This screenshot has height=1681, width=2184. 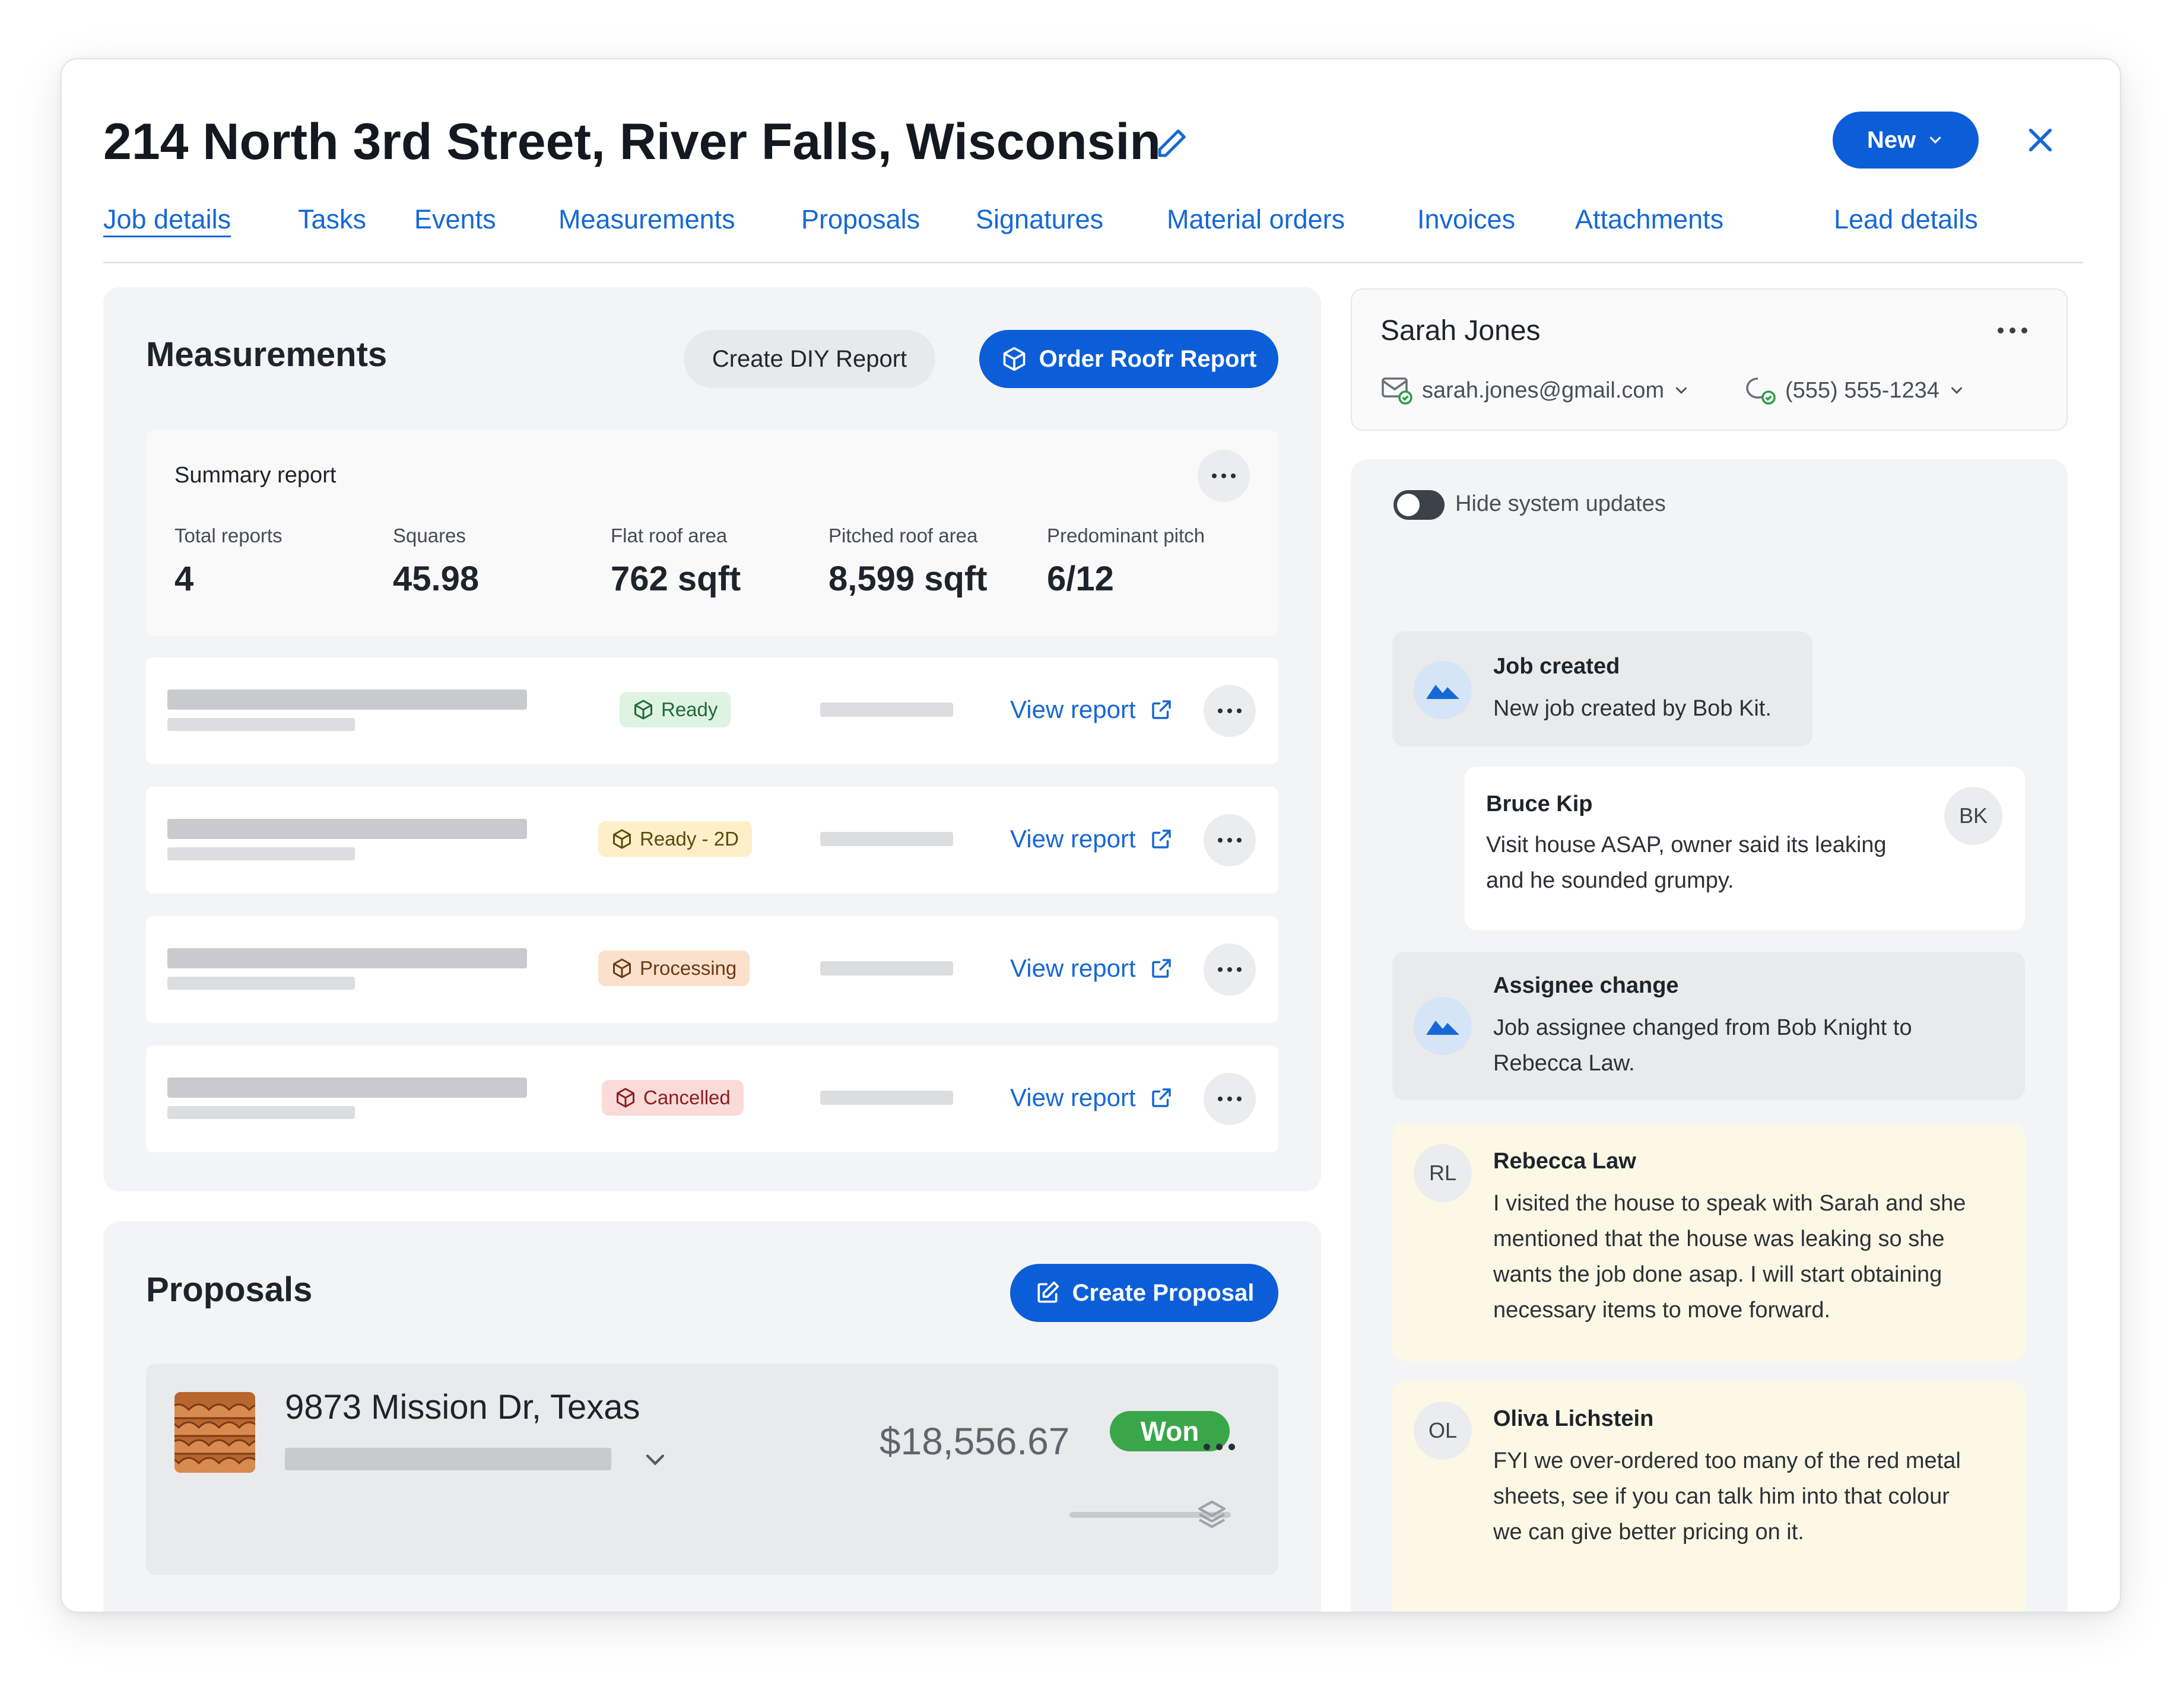 I want to click on create-proposal-button: Create Proposal, so click(x=1144, y=1293).